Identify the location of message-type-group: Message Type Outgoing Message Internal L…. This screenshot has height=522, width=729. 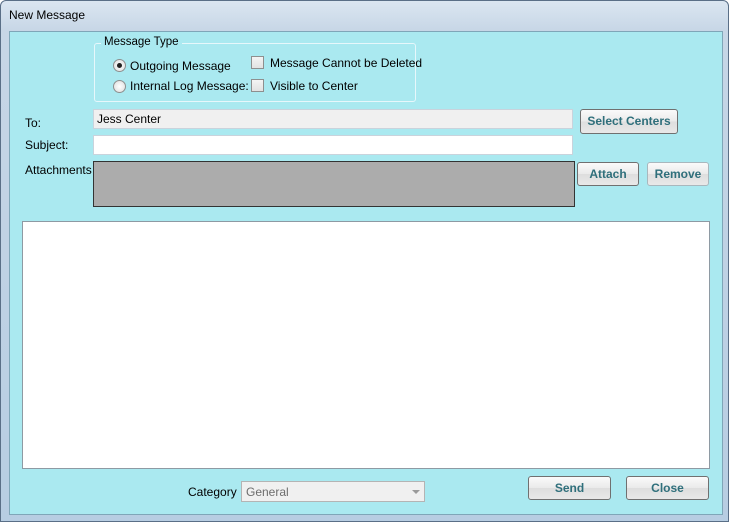
(258, 69).